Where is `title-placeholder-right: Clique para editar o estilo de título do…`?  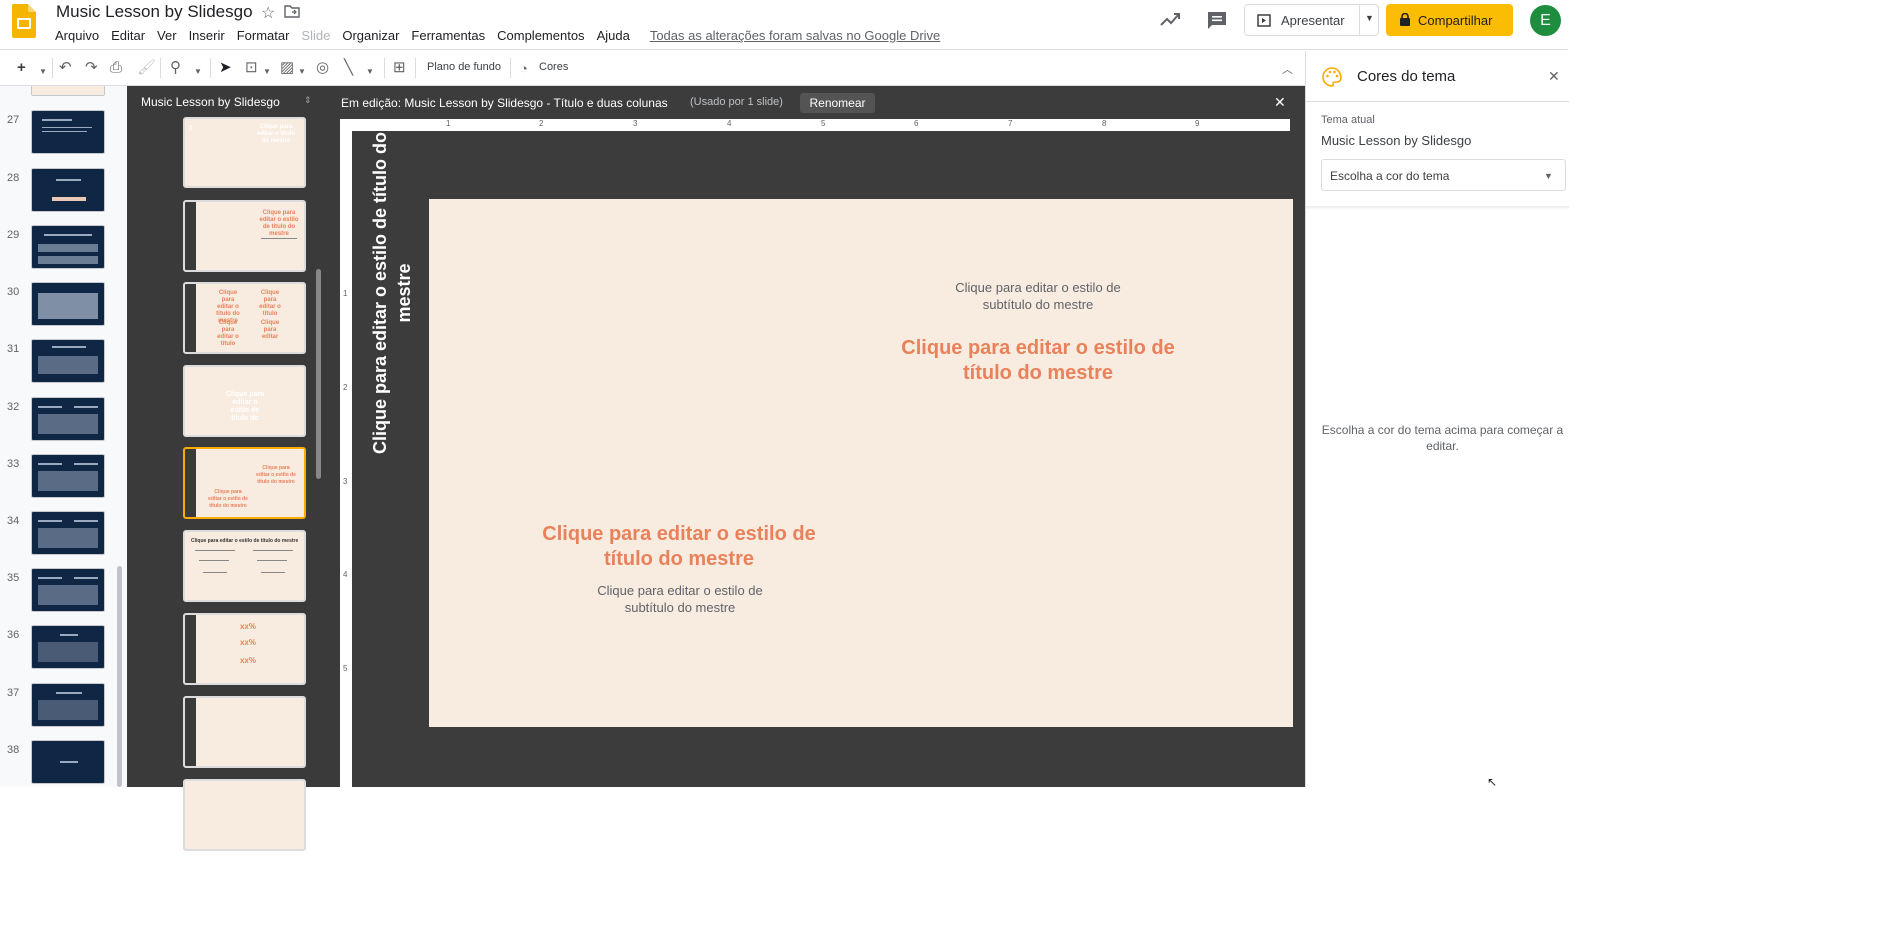
title-placeholder-right: Clique para editar o estilo de título do… is located at coordinates (1038, 361).